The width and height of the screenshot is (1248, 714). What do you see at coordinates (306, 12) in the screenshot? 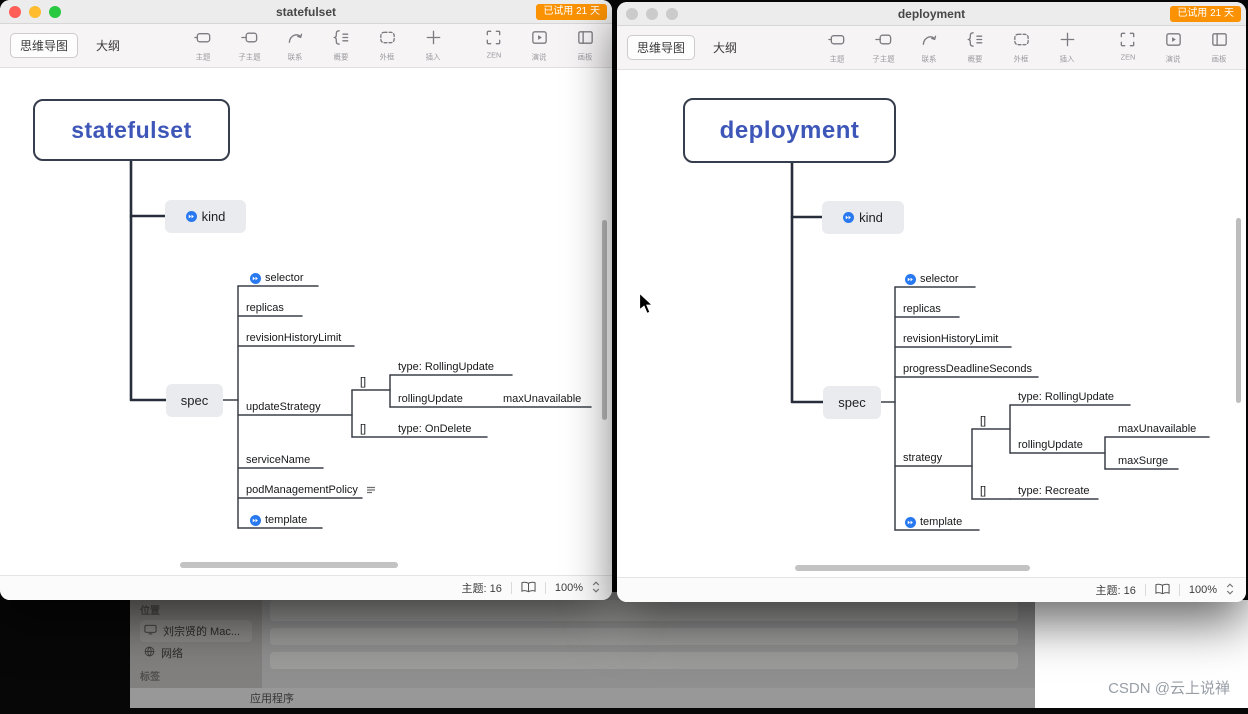
I see `titlebar: statefulset 已试用 21 天` at bounding box center [306, 12].